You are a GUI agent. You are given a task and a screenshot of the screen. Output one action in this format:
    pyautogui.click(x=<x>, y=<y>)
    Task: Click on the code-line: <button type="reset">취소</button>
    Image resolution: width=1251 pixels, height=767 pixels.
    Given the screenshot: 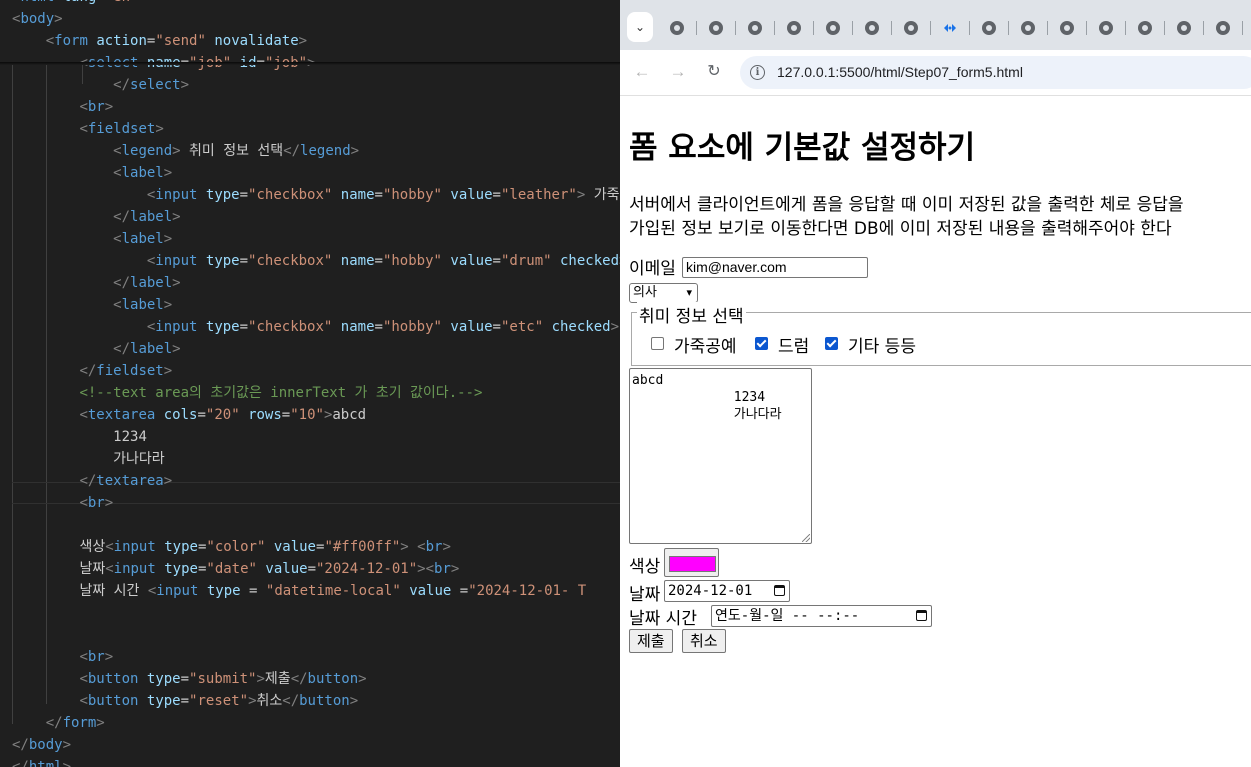 What is the action you would take?
    pyautogui.click(x=179, y=701)
    